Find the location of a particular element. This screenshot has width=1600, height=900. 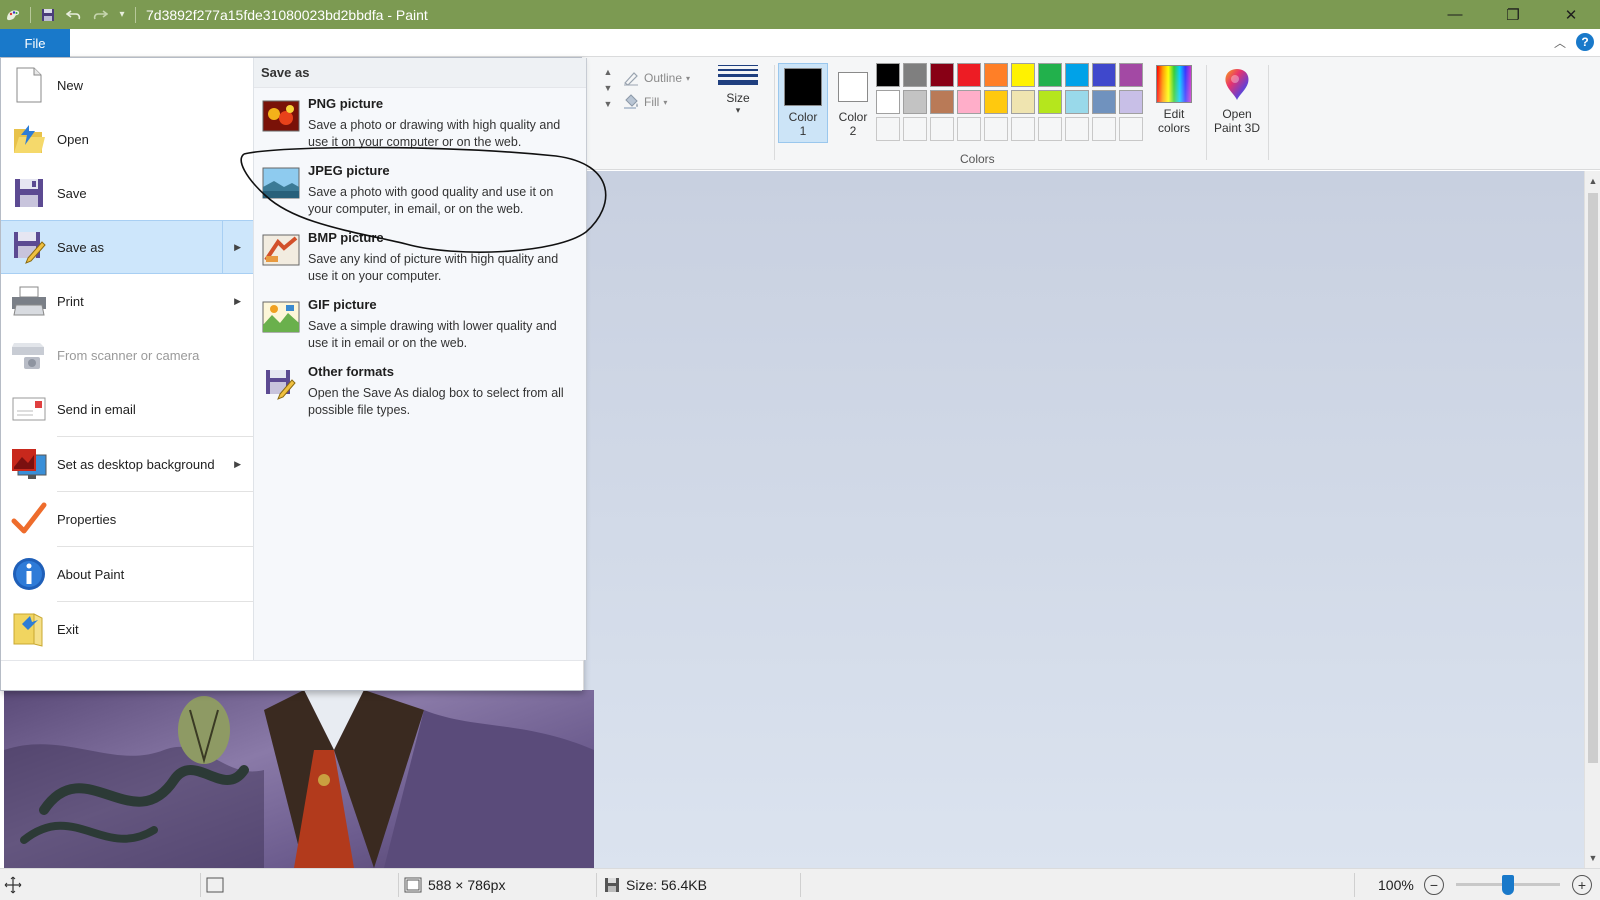

menu-item-new: New is located at coordinates (127, 85).